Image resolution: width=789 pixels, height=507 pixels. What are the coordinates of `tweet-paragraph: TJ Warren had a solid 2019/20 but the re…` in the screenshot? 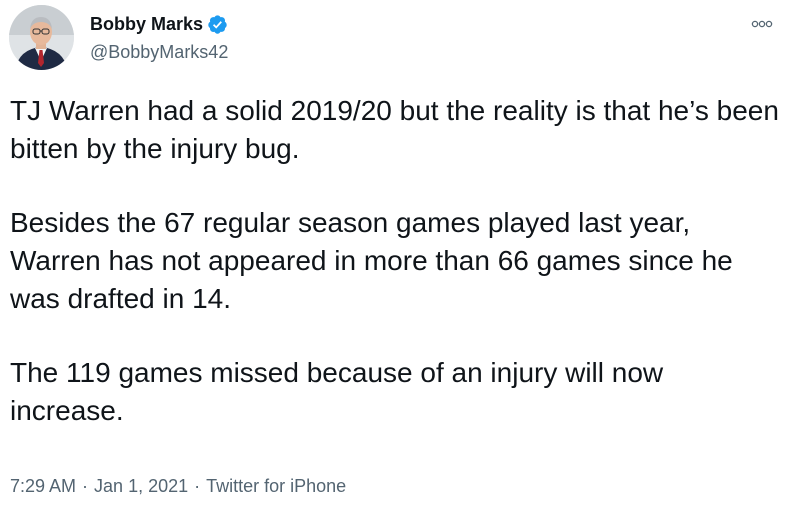 It's located at (394, 129).